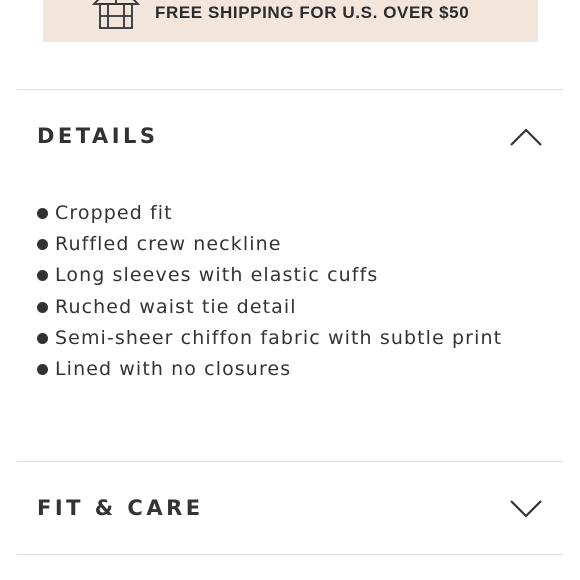  Describe the element at coordinates (290, 138) in the screenshot. I see `details-section-header: DETAILS` at that location.